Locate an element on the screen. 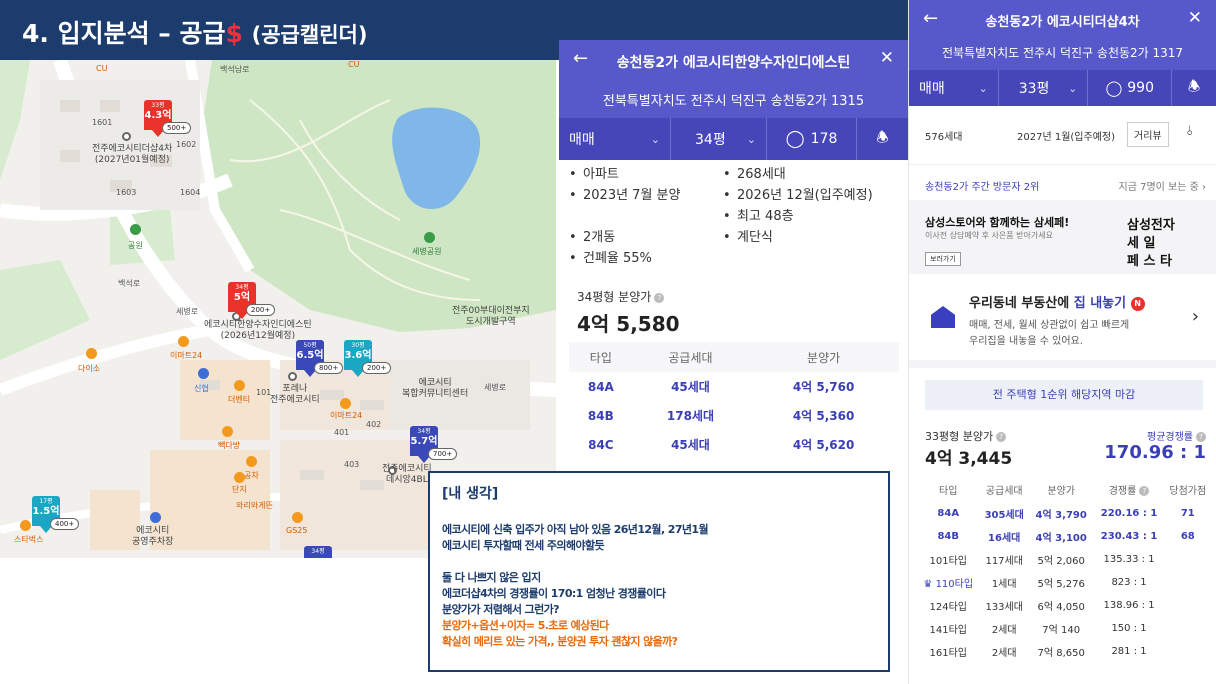  comments-button: ◯ 178 is located at coordinates (812, 139).